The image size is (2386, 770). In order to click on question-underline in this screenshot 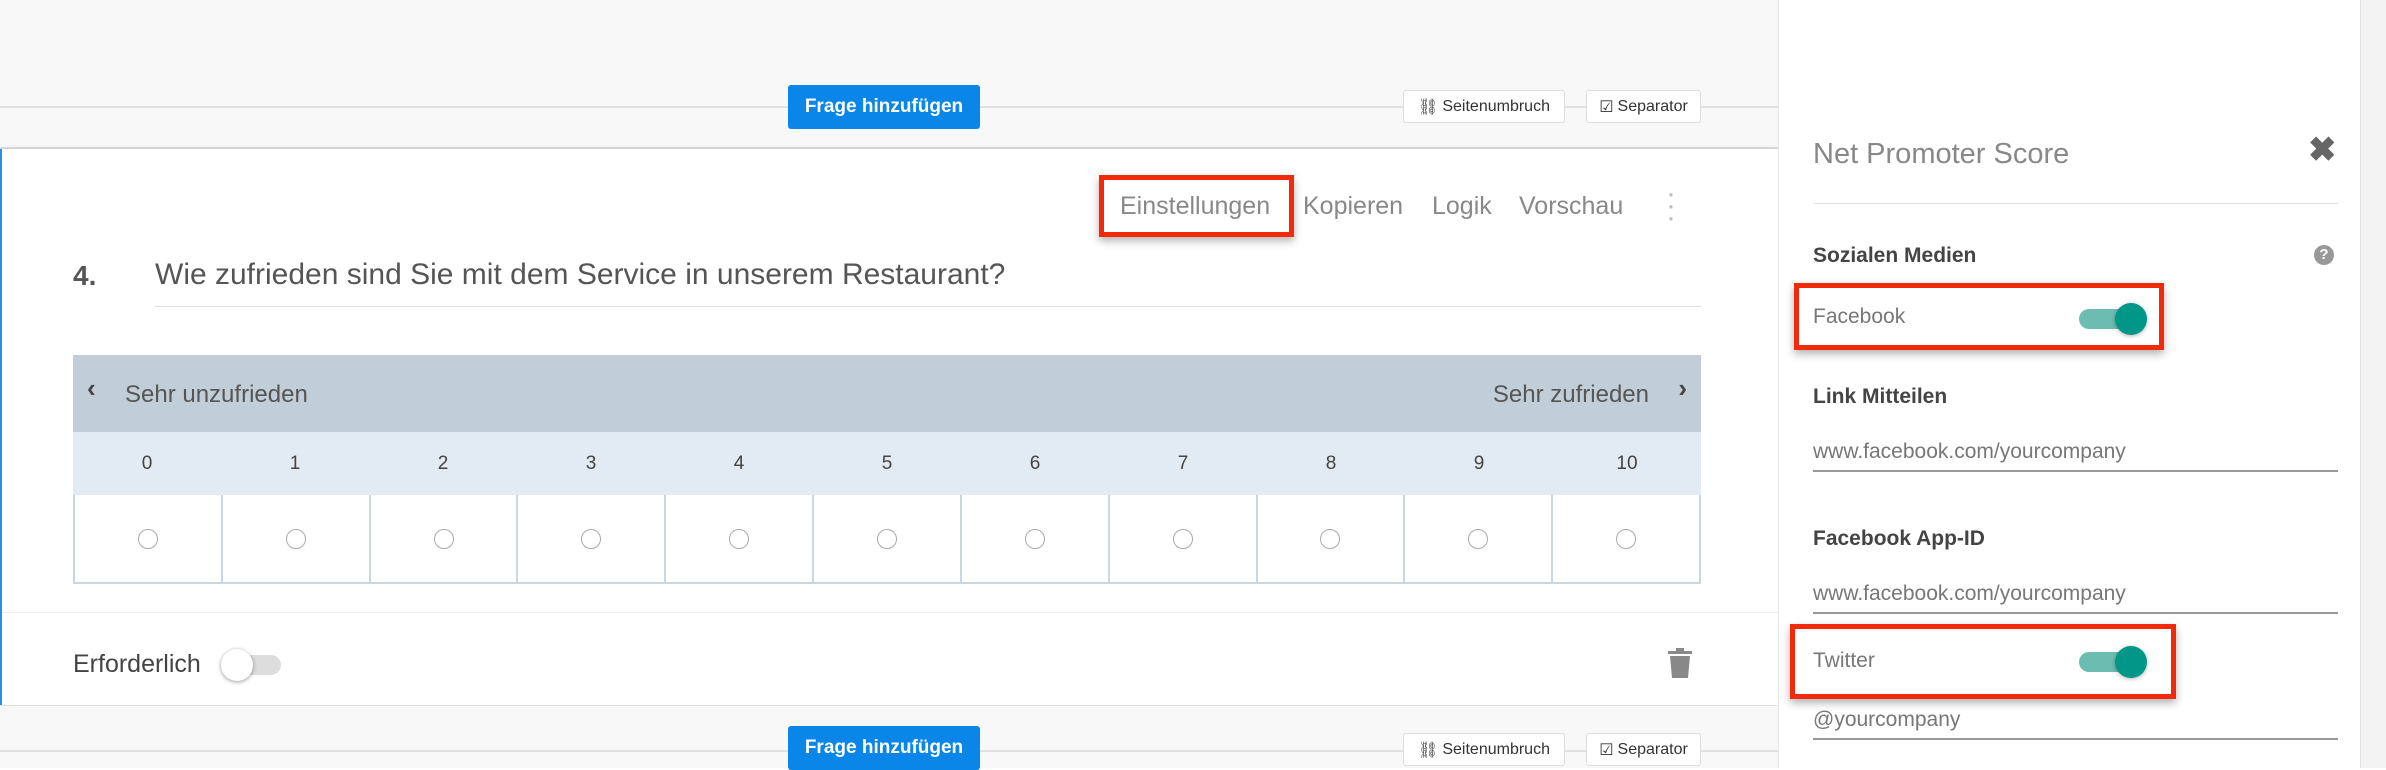, I will do `click(928, 306)`.